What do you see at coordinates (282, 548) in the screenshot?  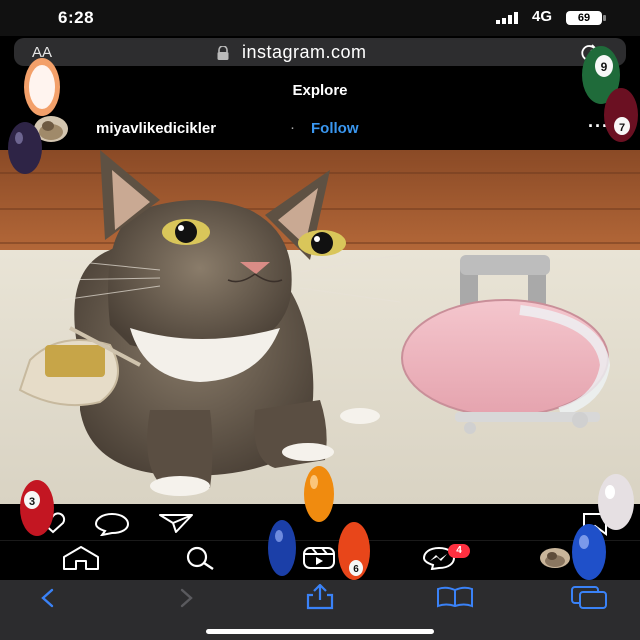 I see `billiard-ball-blue` at bounding box center [282, 548].